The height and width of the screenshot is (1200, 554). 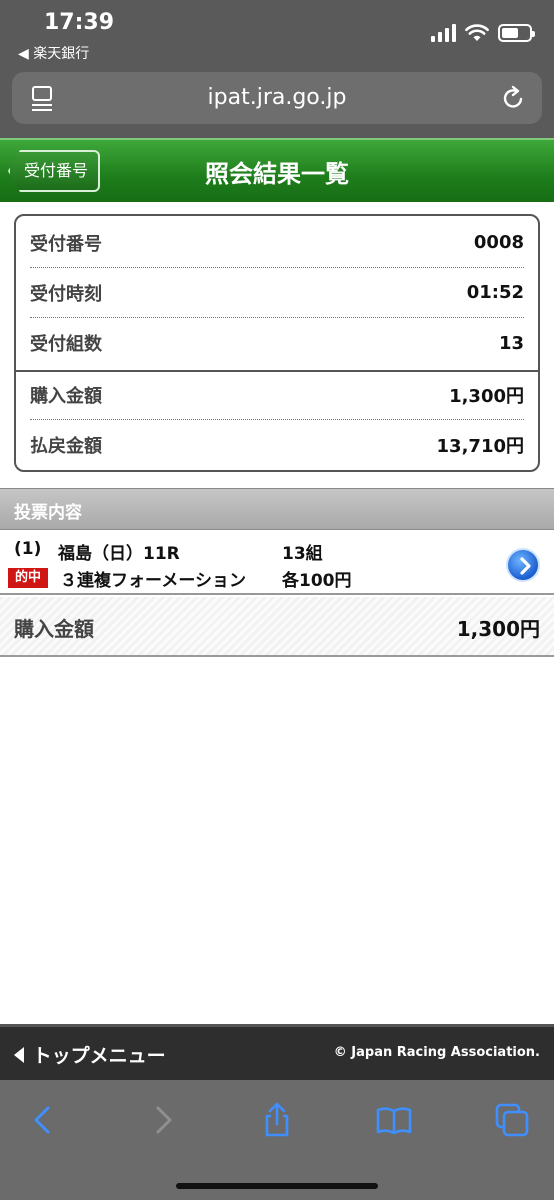 What do you see at coordinates (277, 445) in the screenshot?
I see `summary-row-payout-amount: 払戻金額 13,710円` at bounding box center [277, 445].